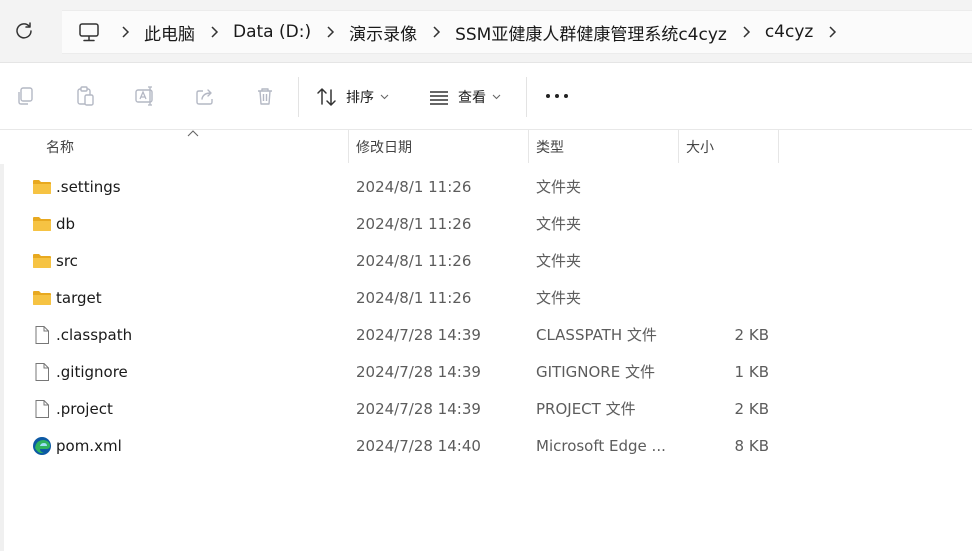  What do you see at coordinates (383, 32) in the screenshot?
I see `breadcrumb-folder-recordings: 演示录像` at bounding box center [383, 32].